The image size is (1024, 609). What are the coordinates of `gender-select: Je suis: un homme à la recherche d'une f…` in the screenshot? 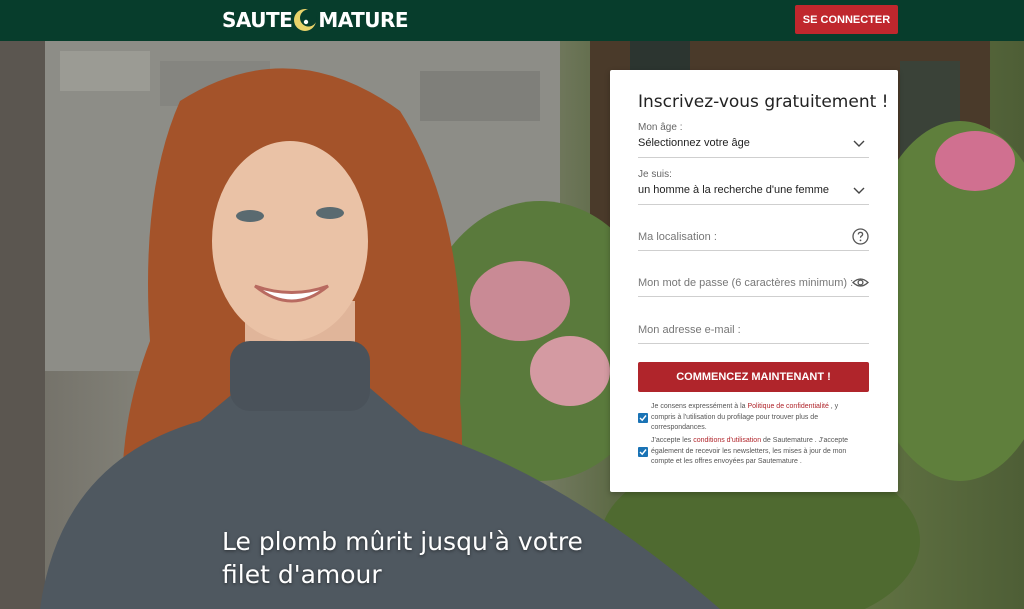 It's located at (753, 186).